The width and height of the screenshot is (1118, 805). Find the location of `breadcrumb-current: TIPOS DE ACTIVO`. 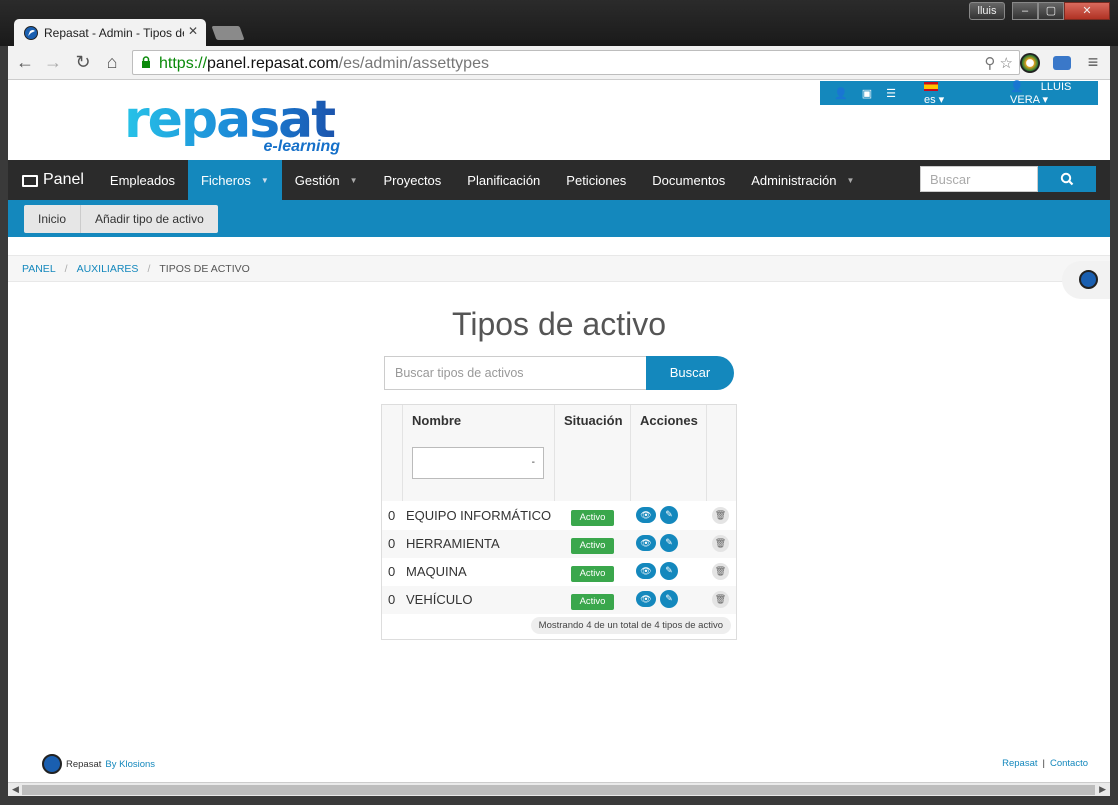

breadcrumb-current: TIPOS DE ACTIVO is located at coordinates (204, 269).